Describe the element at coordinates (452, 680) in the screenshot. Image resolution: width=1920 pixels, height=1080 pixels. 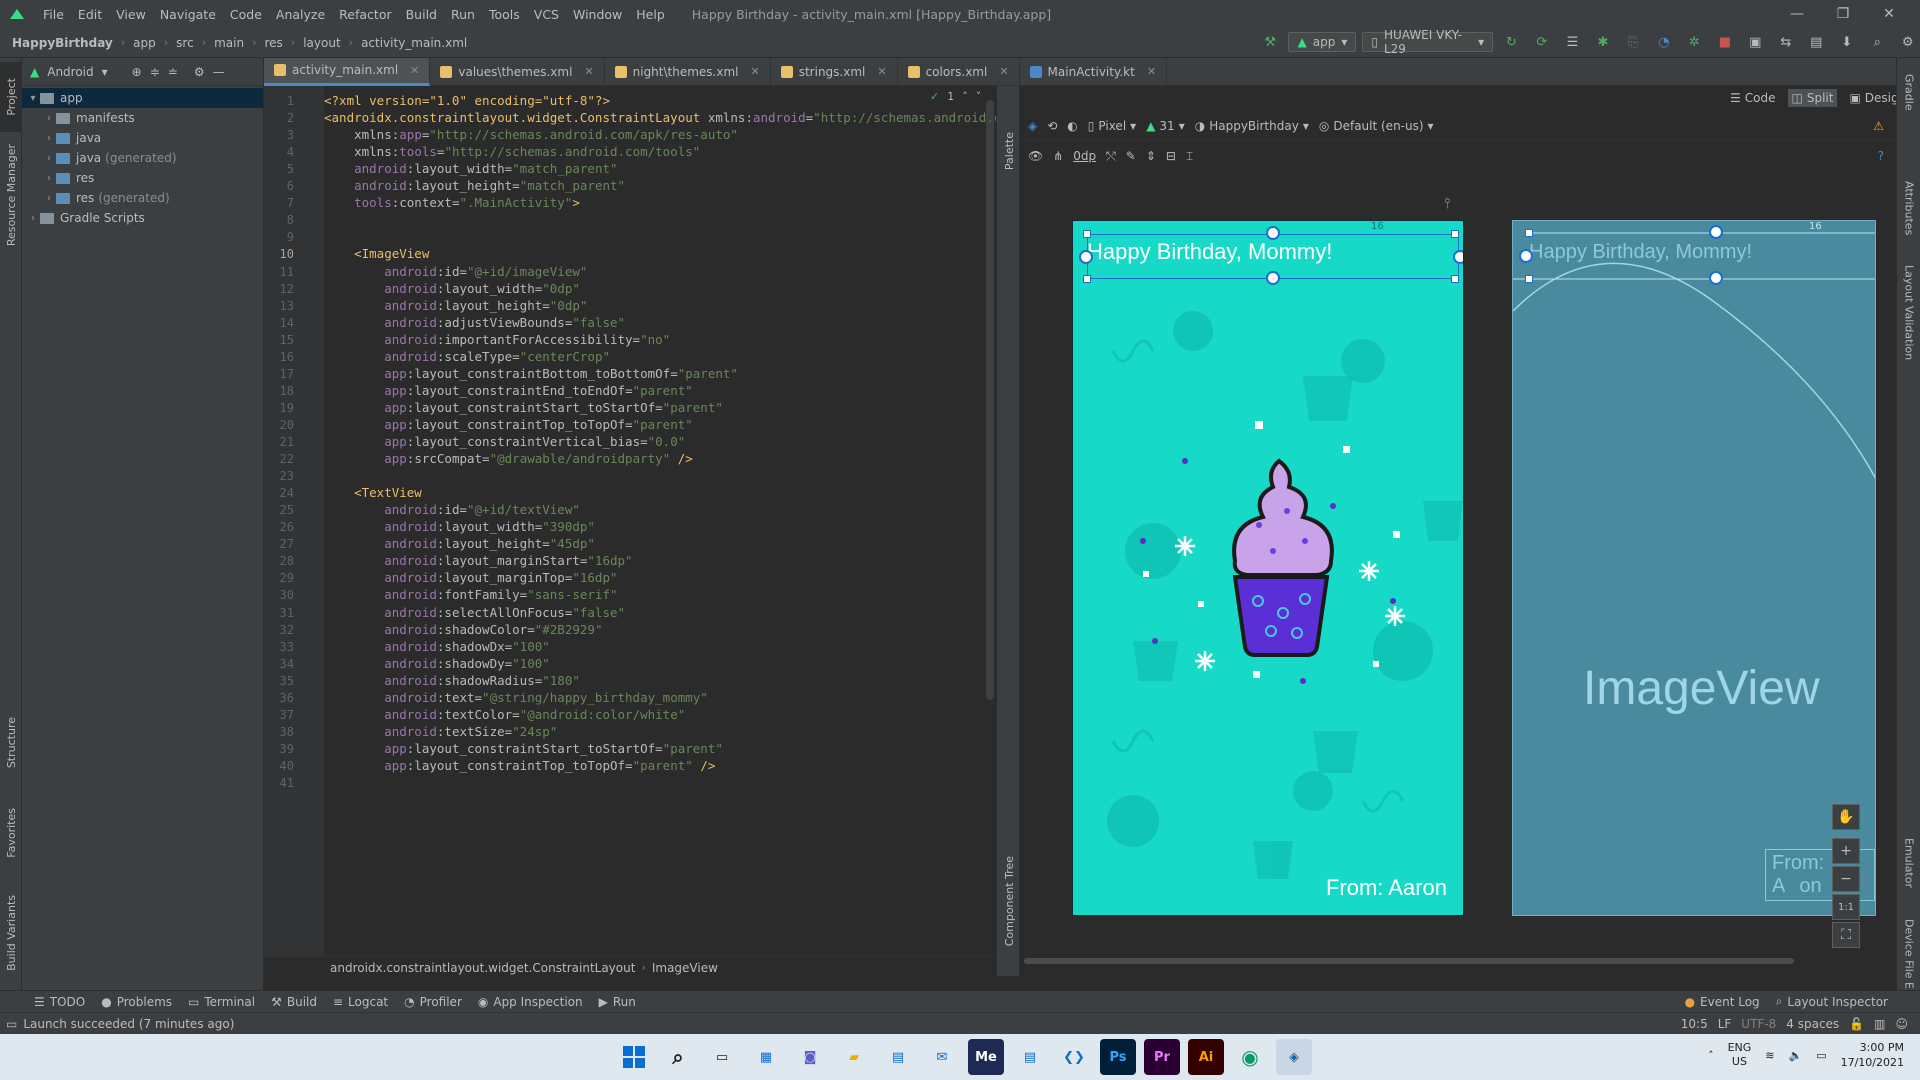
I see `code-line: android:shadowRadius="180"` at that location.